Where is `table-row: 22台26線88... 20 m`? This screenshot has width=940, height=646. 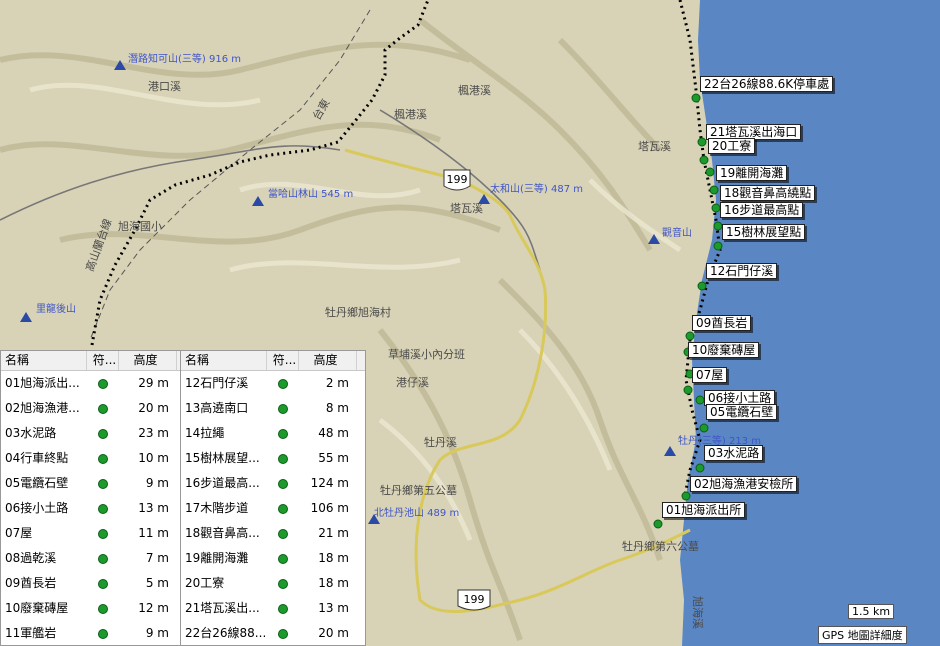 table-row: 22台26線88... 20 m is located at coordinates (273, 633).